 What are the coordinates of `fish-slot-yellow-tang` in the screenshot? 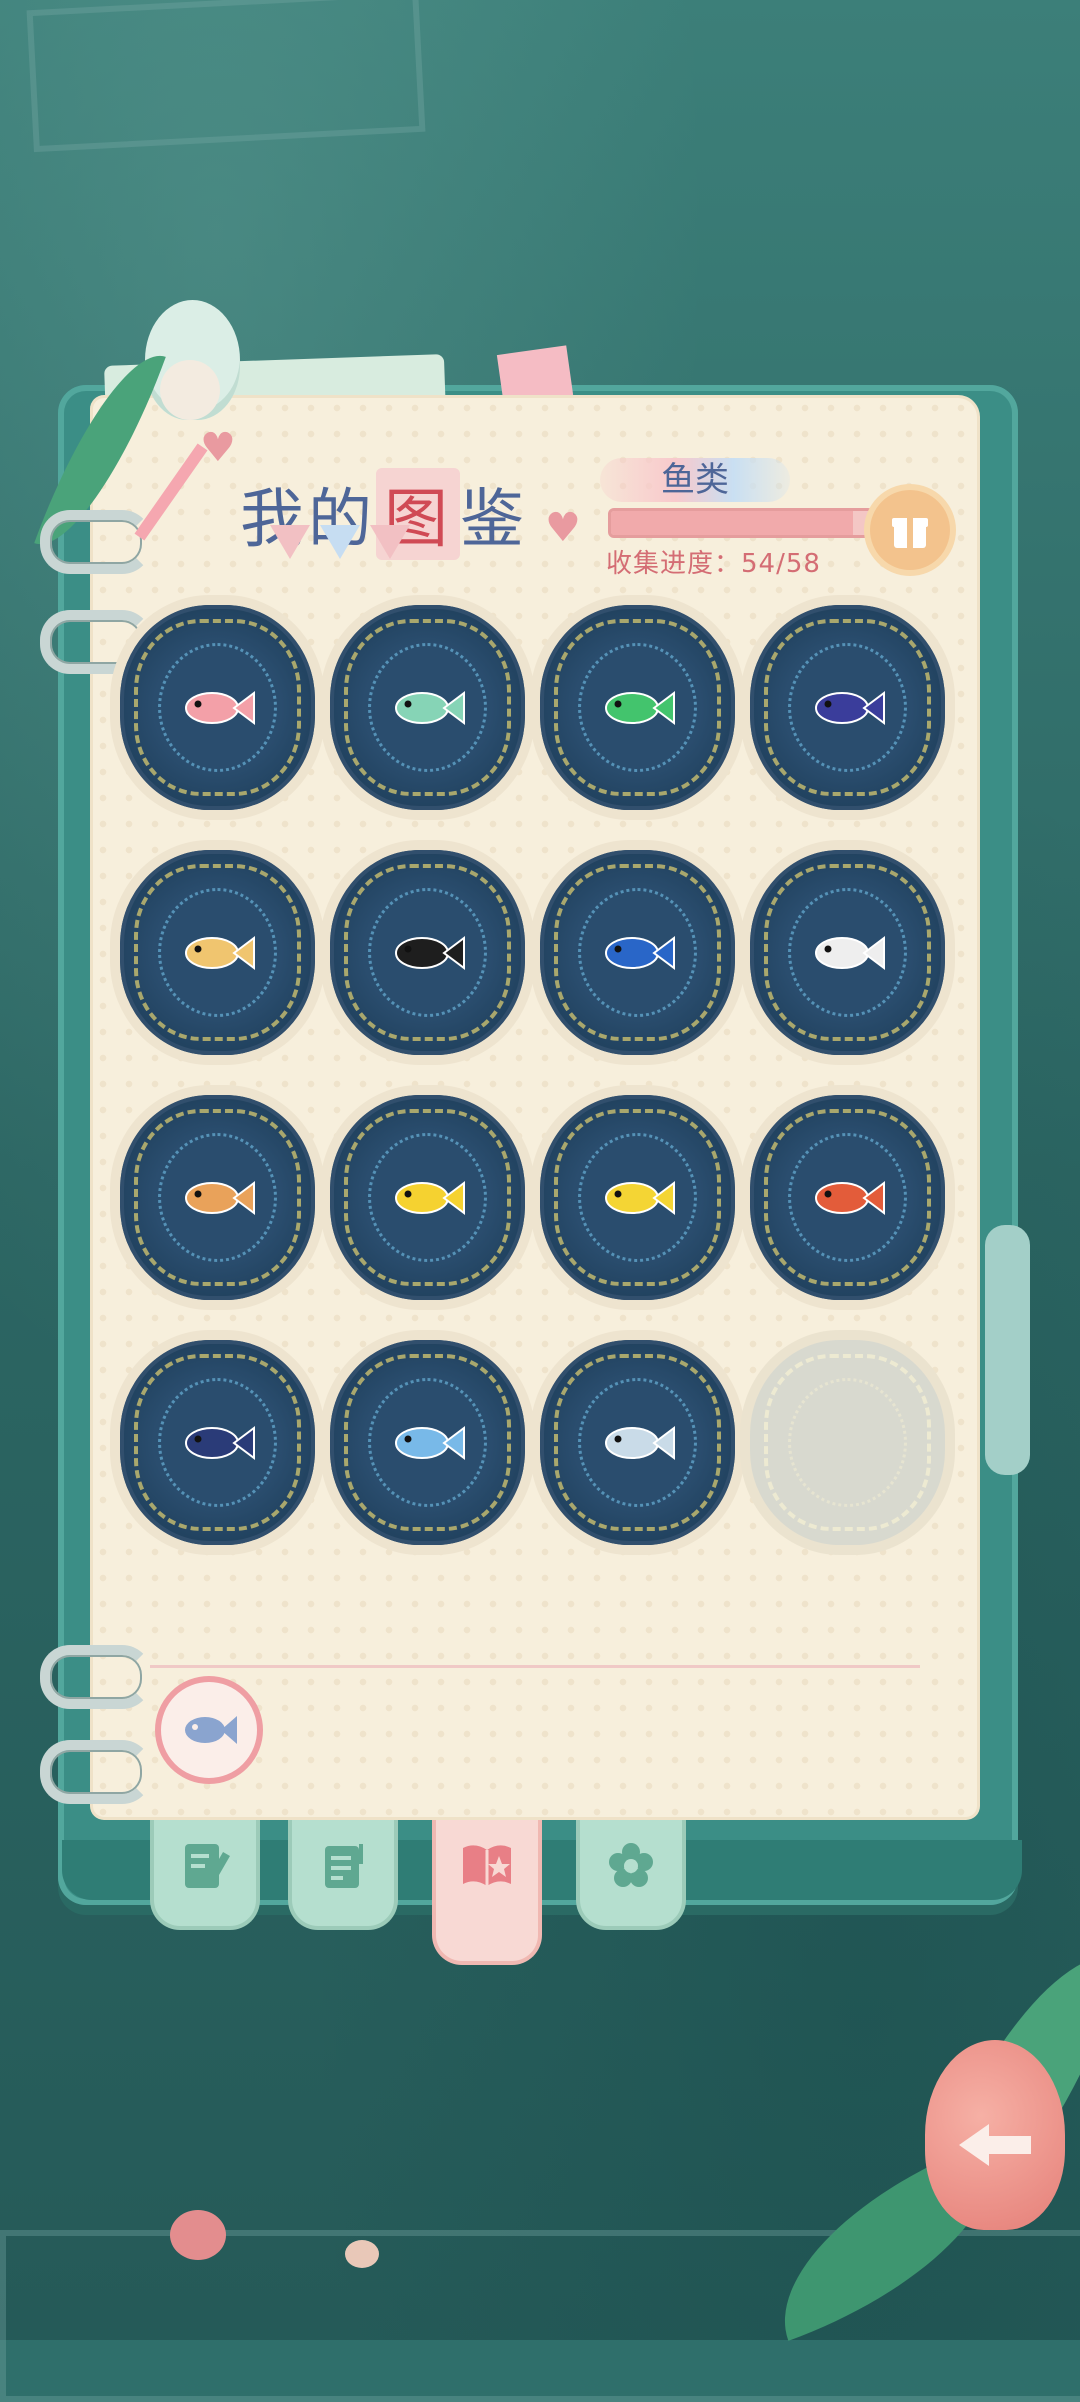 It's located at (637, 1197).